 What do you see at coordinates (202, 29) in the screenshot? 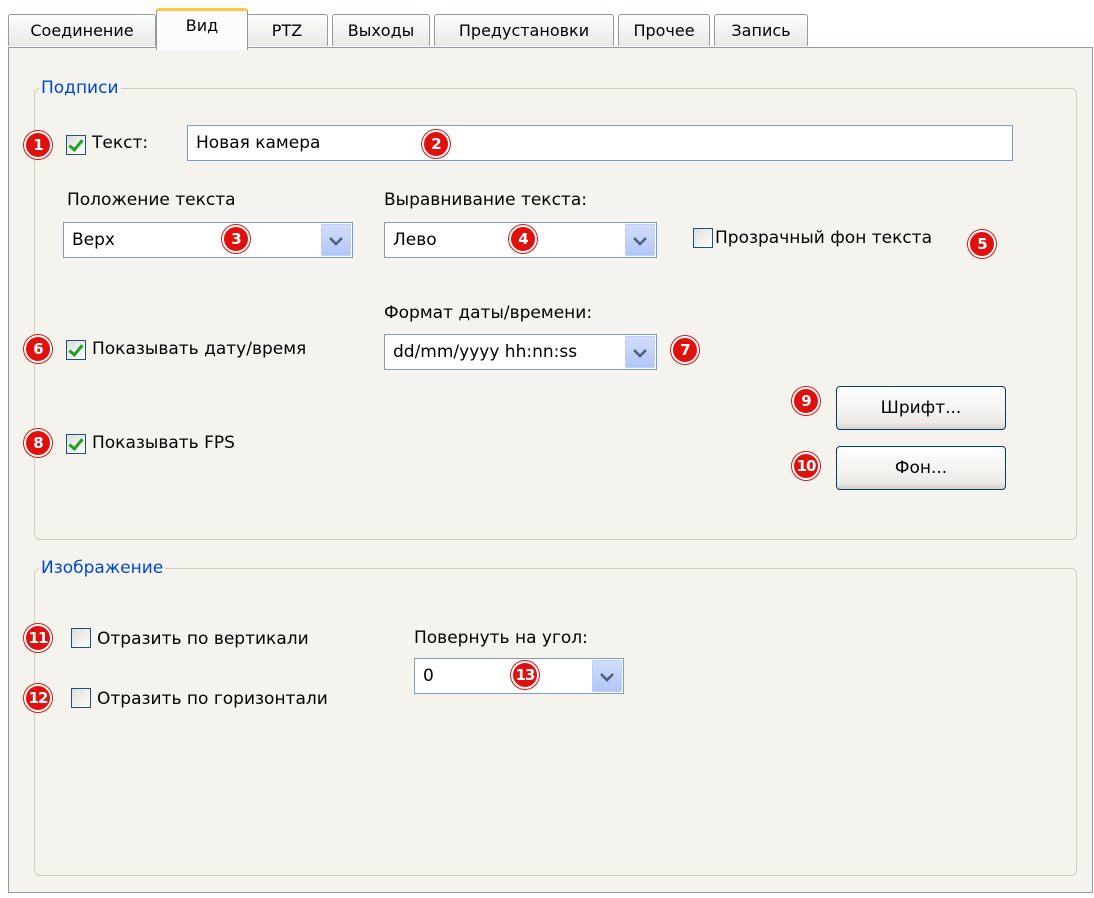
I see `tab-view: Вид` at bounding box center [202, 29].